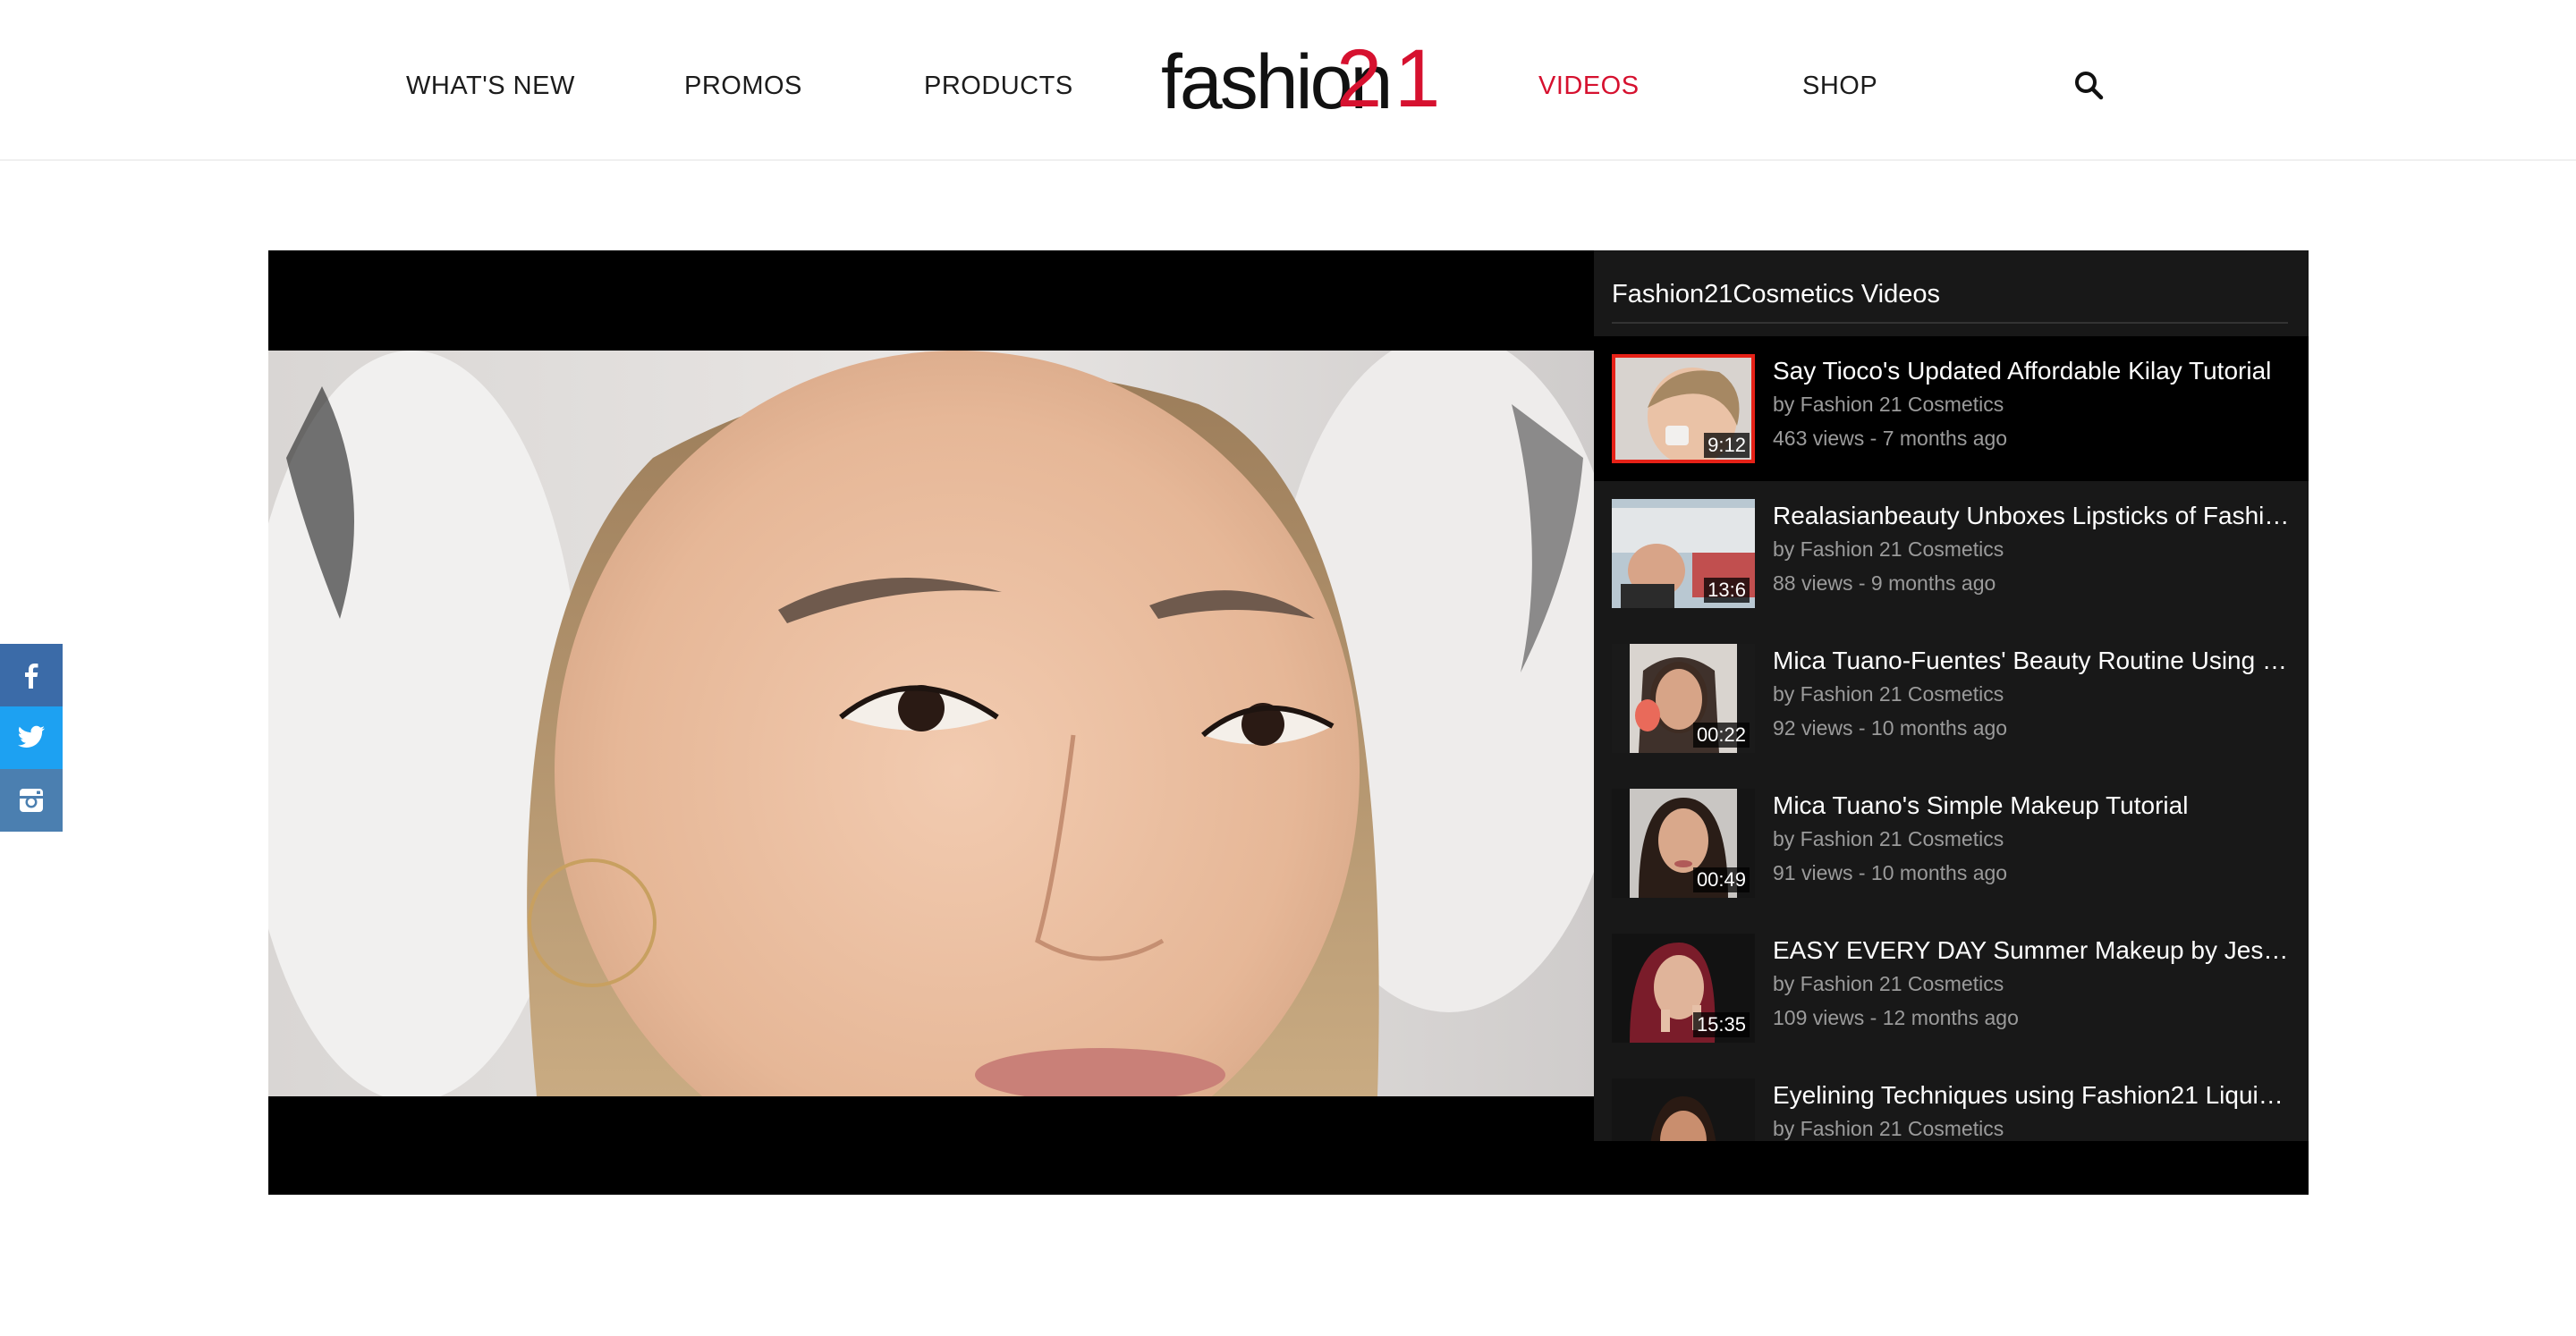 The width and height of the screenshot is (2576, 1336). What do you see at coordinates (1890, 728) in the screenshot?
I see `video-meta: 92 views - 10 months ago` at bounding box center [1890, 728].